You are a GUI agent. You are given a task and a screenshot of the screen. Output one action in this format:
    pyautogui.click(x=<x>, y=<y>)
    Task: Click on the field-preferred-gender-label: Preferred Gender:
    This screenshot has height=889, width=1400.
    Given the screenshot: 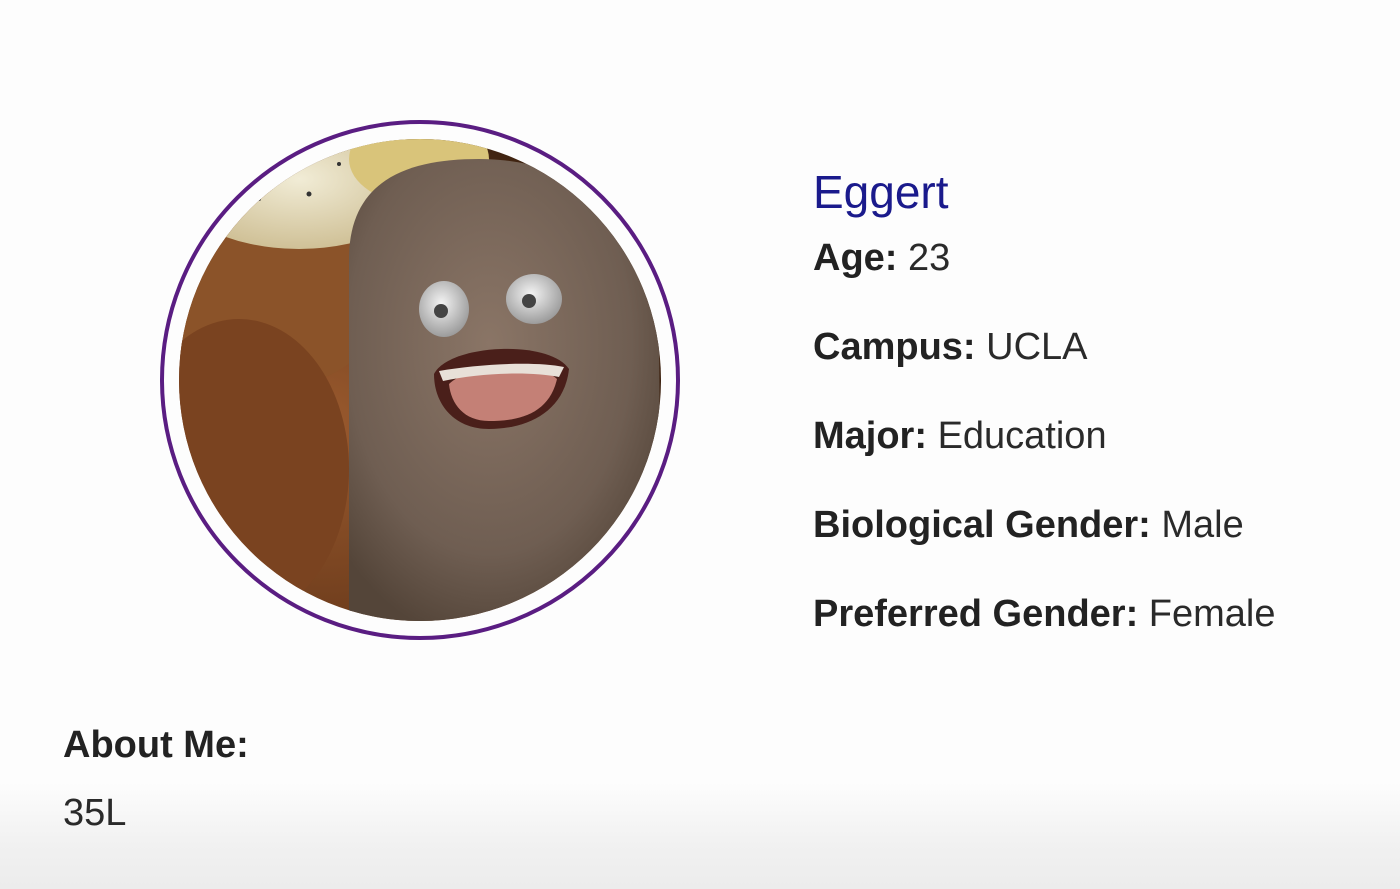 What is the action you would take?
    pyautogui.click(x=976, y=614)
    